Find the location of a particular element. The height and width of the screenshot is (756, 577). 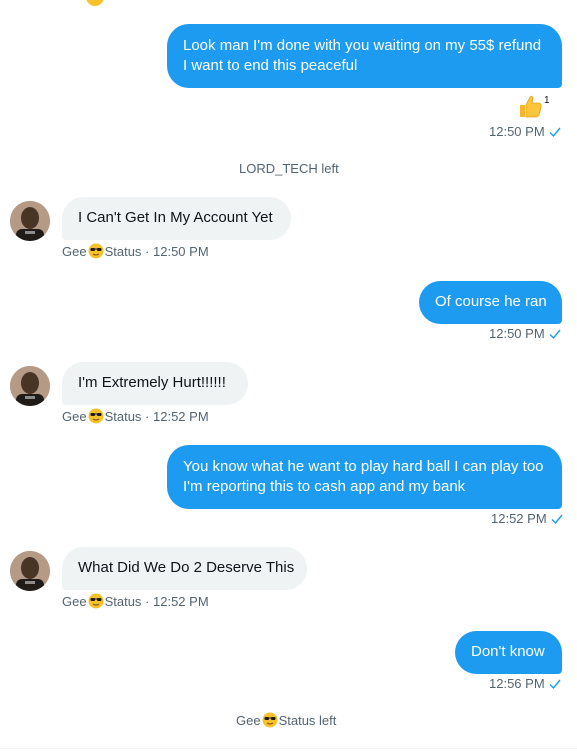

message-bubble-incoming: I Can't Get In My Account Yet is located at coordinates (176, 218).